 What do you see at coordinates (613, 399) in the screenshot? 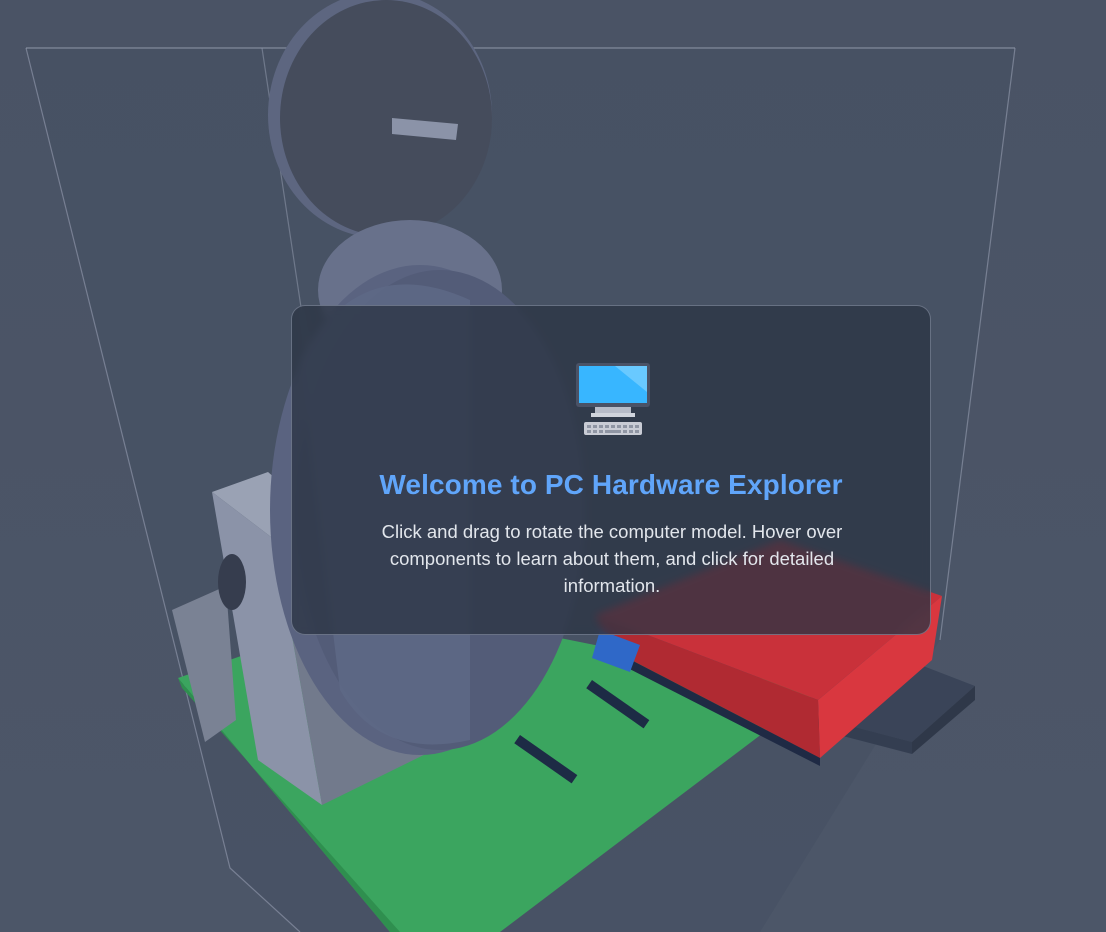
I see `desktop-computer-icon` at bounding box center [613, 399].